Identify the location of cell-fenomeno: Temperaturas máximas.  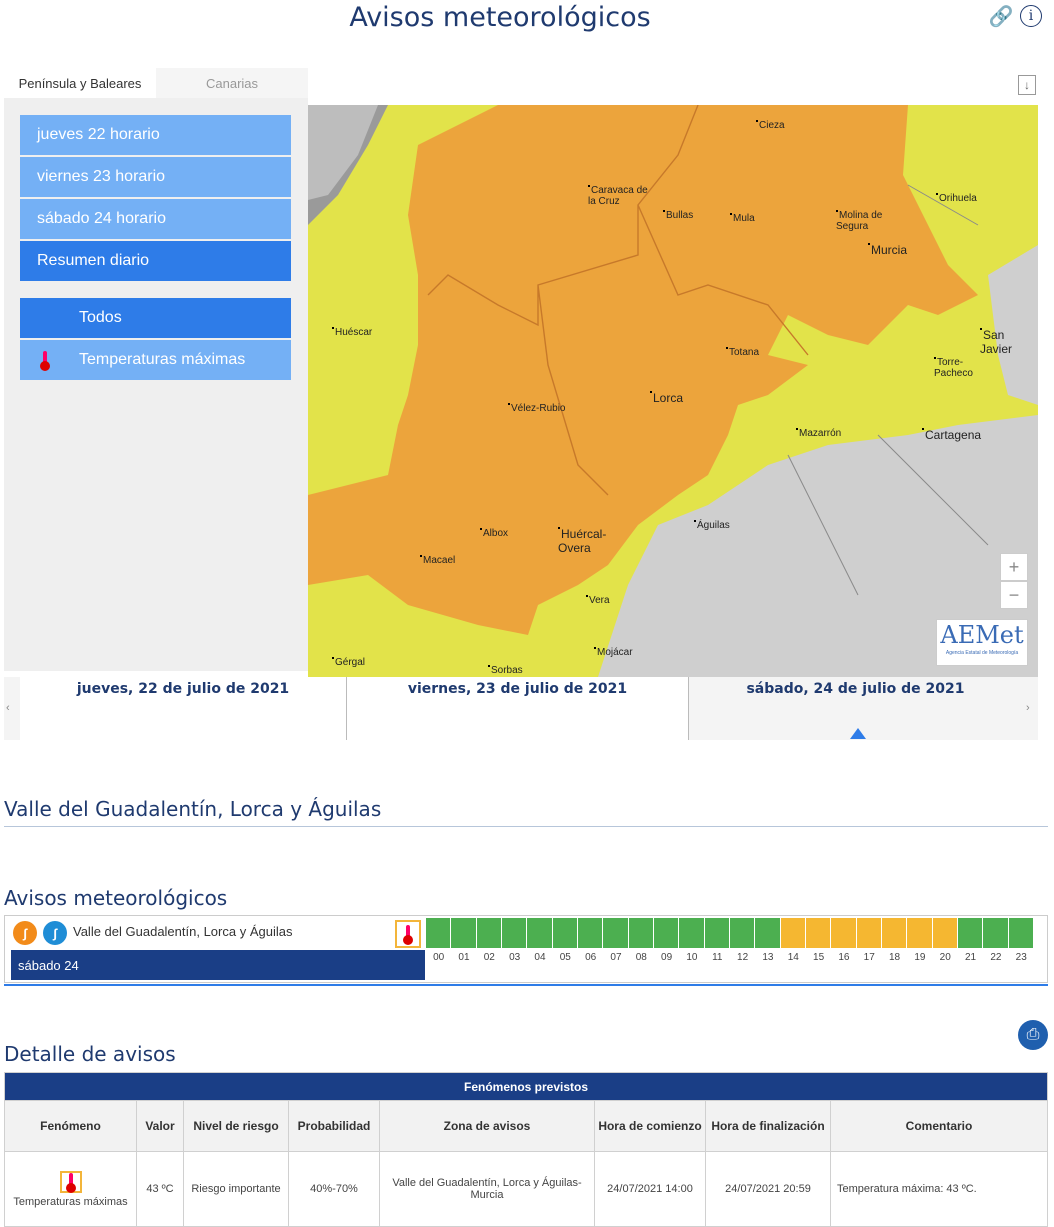
(70, 1189).